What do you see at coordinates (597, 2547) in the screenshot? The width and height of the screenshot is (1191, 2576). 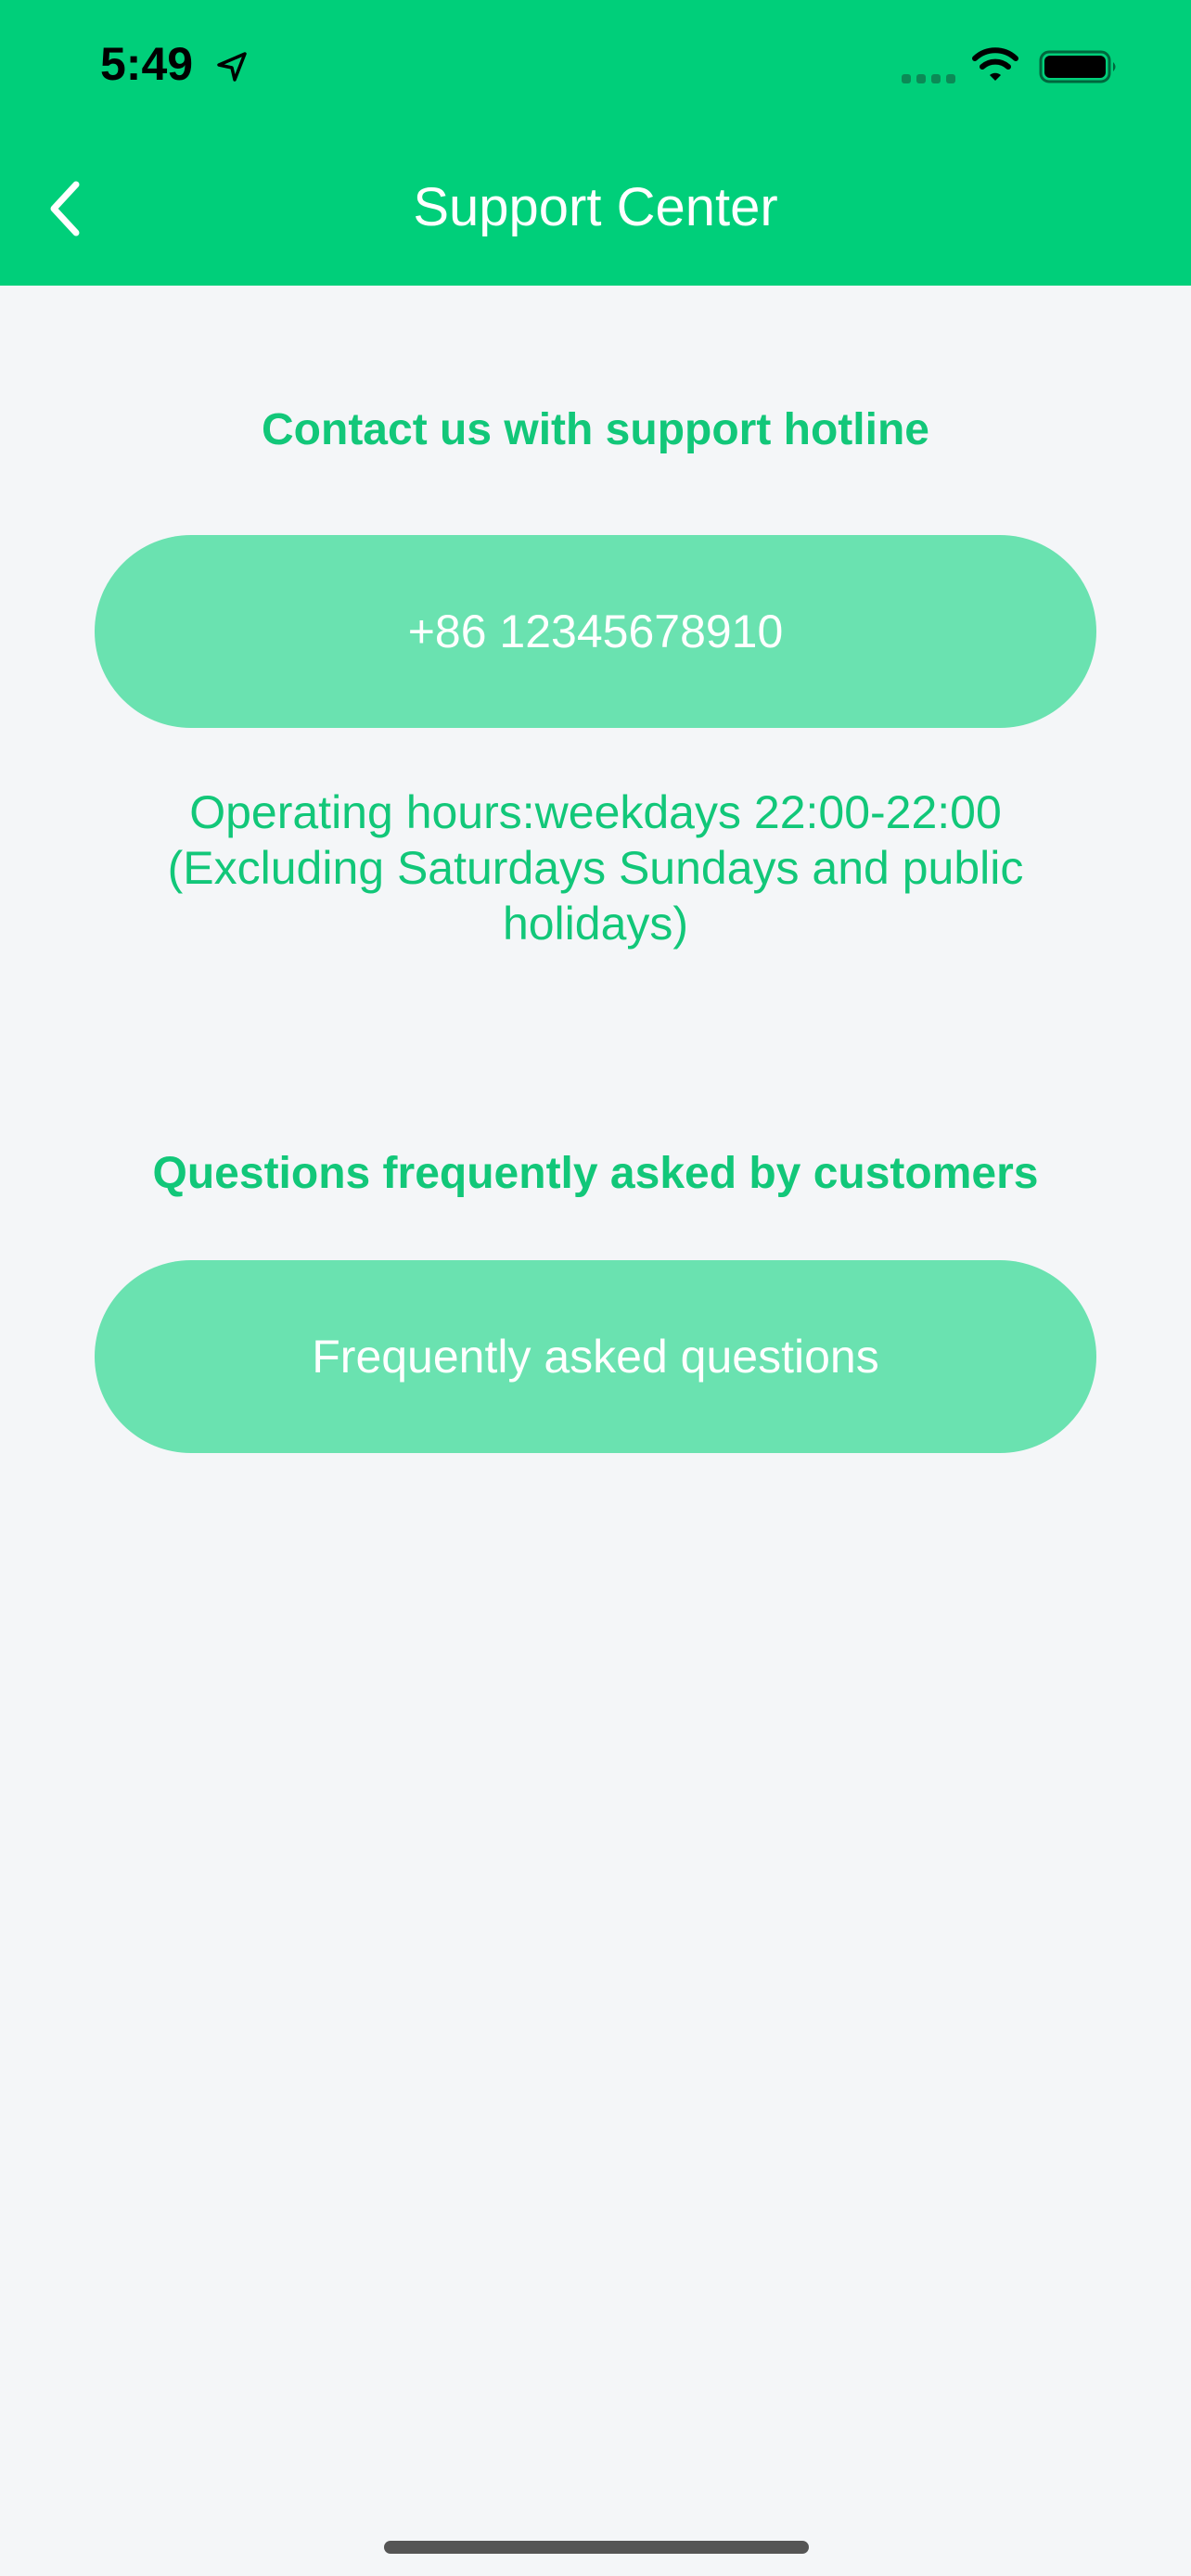 I see `home-indicator` at bounding box center [597, 2547].